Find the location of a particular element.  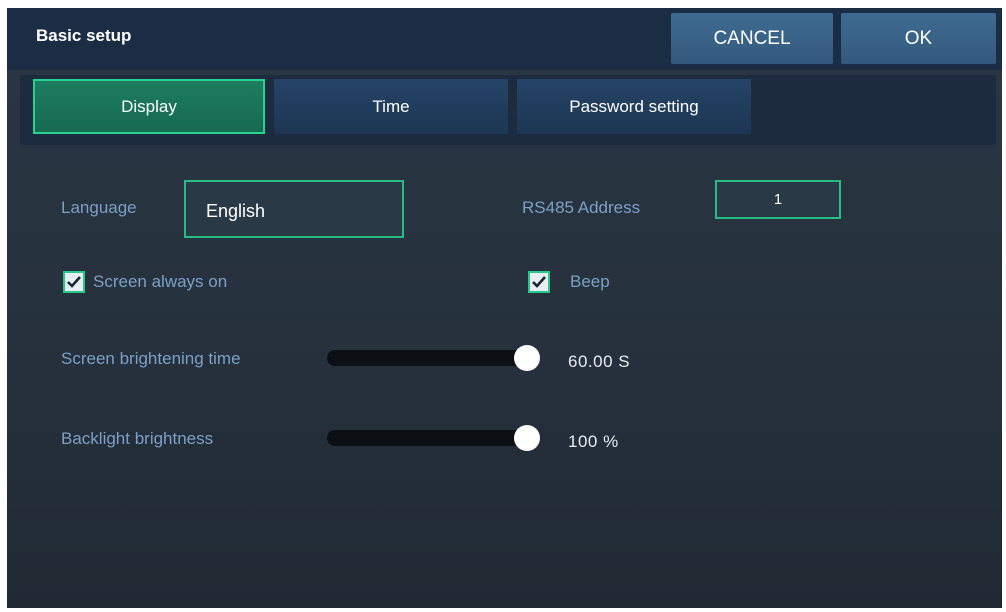

title-bar: Basic setup CANCEL OK is located at coordinates (504, 39).